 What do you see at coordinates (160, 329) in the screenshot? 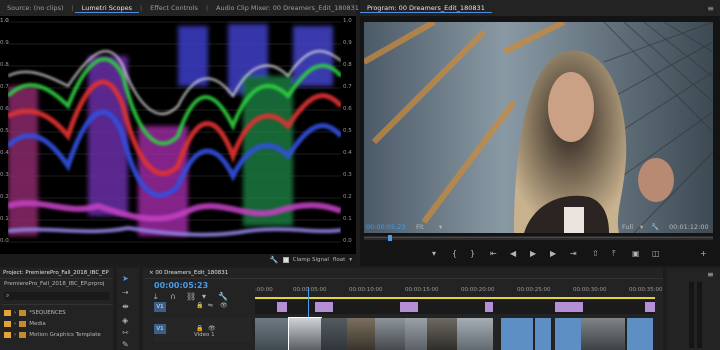
I see `track-target-v1: V1` at bounding box center [160, 329].